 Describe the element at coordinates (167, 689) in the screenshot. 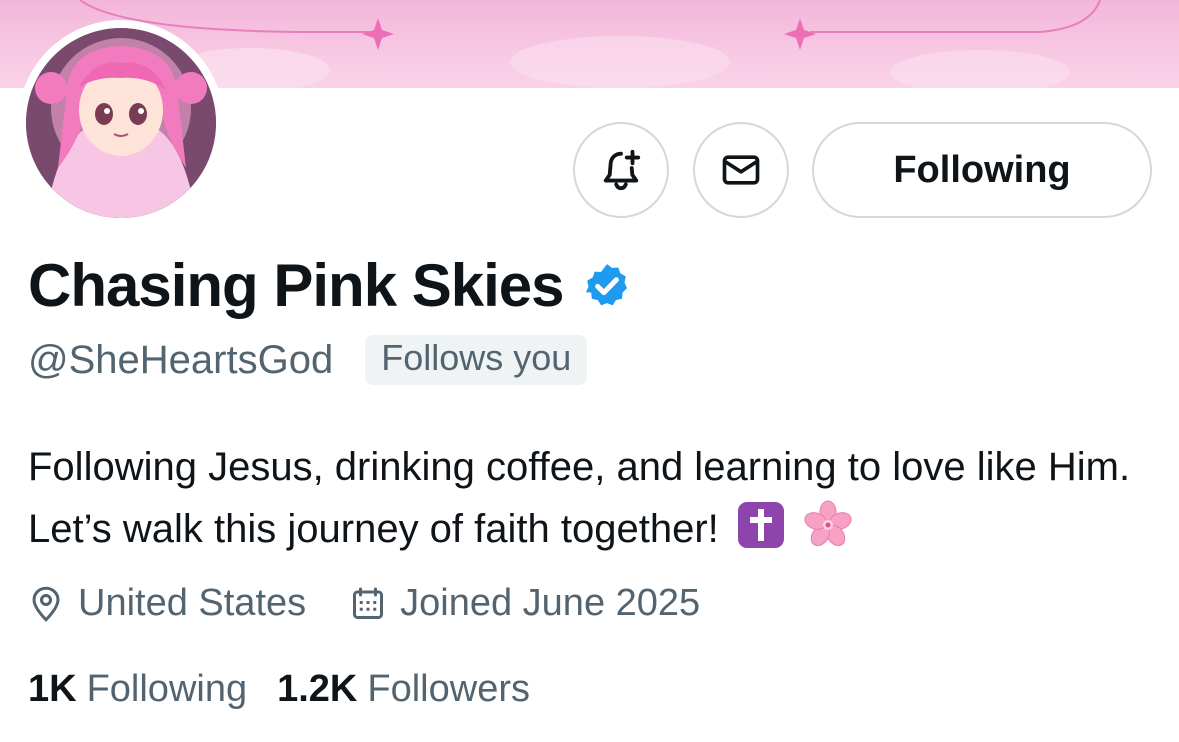

I see `following-label: Following` at that location.